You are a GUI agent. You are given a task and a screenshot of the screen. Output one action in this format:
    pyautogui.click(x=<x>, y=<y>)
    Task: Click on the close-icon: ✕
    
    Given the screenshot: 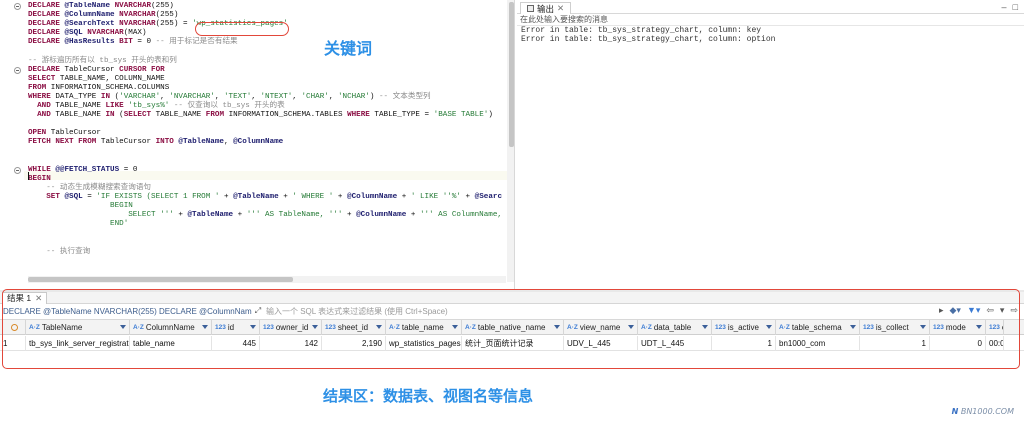 What is the action you would take?
    pyautogui.click(x=560, y=8)
    